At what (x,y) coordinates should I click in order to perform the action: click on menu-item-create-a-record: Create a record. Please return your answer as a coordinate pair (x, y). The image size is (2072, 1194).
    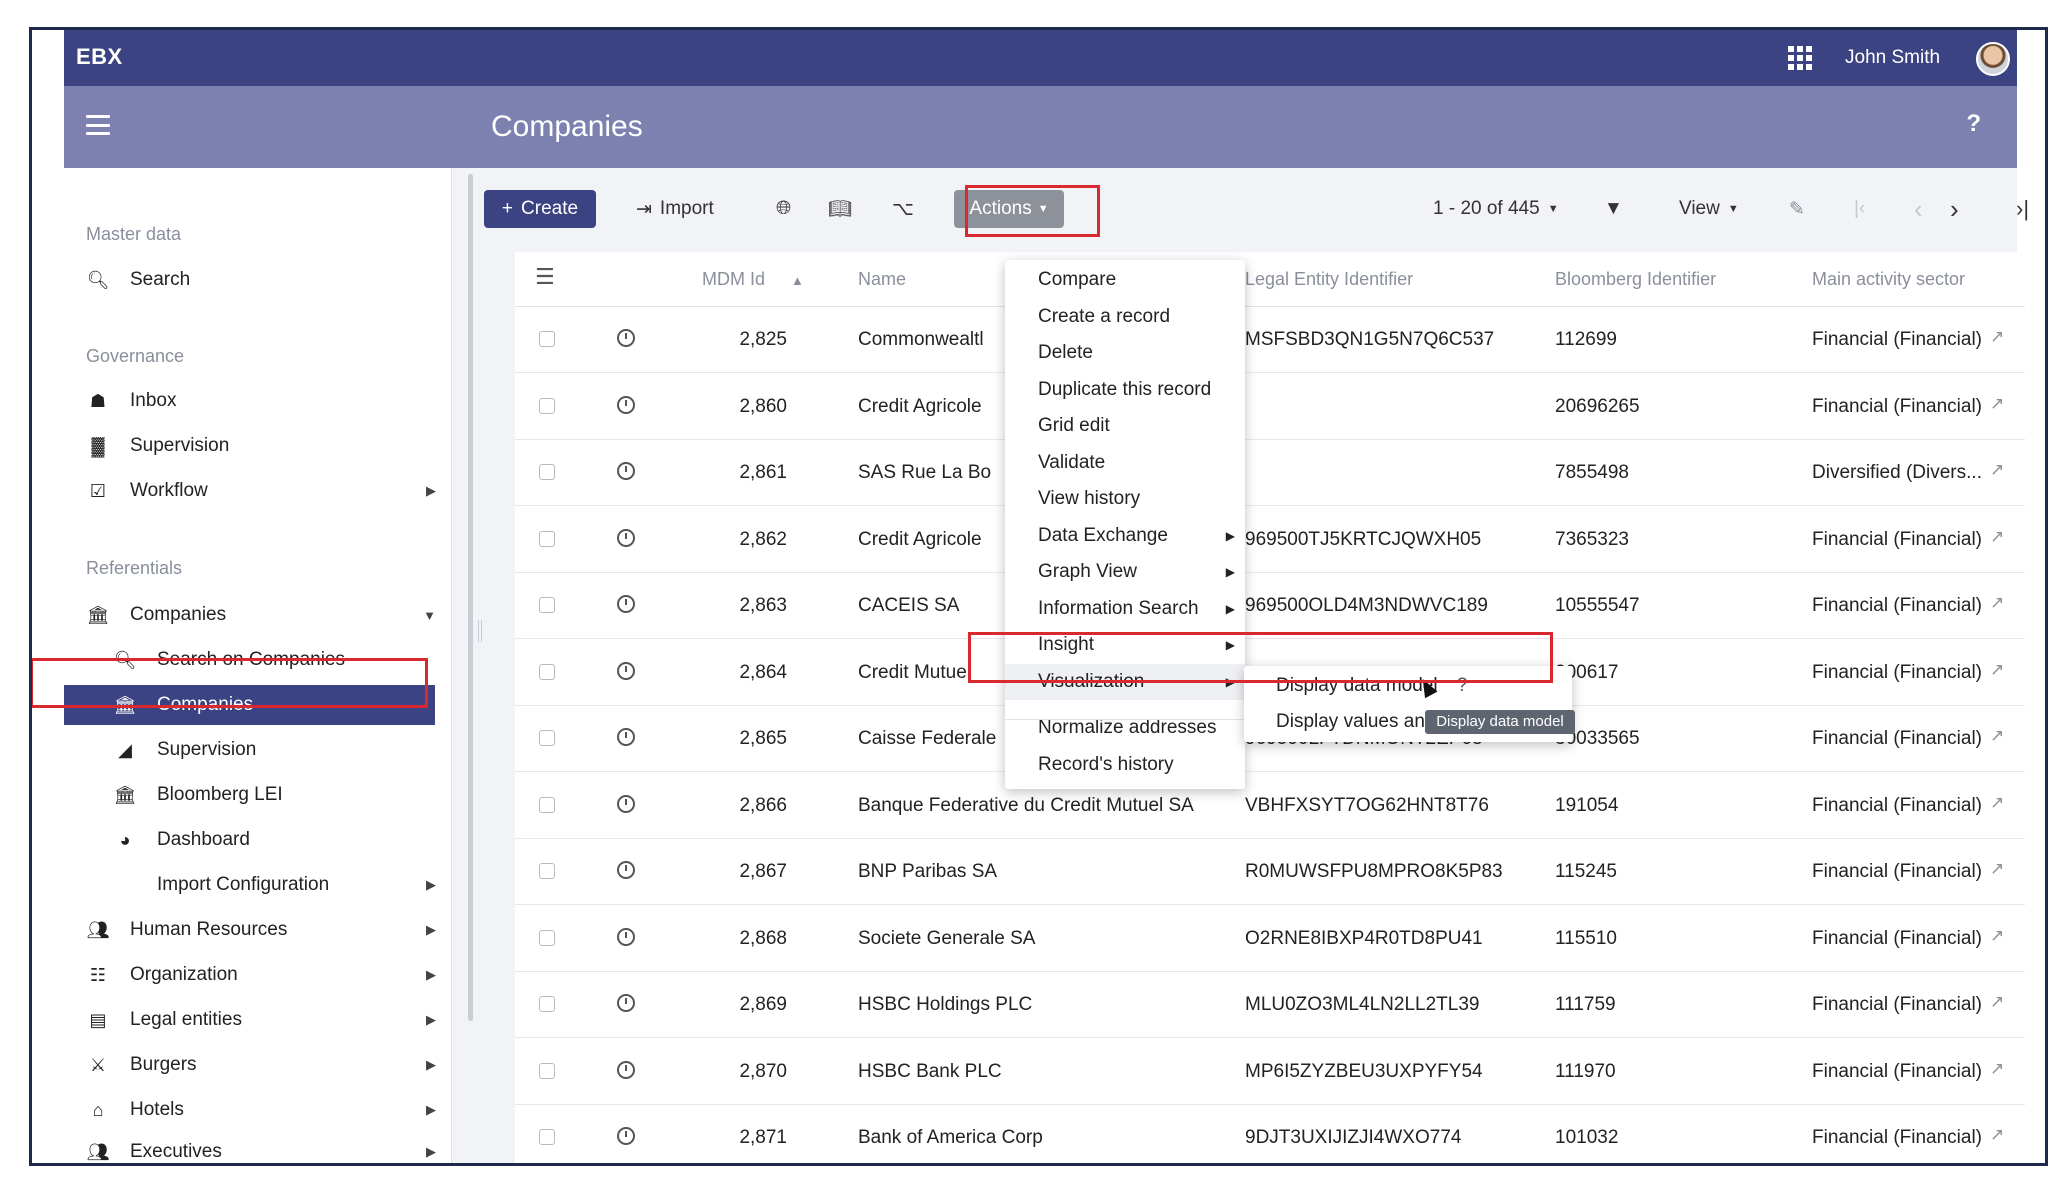
    Looking at the image, I should click on (1125, 317).